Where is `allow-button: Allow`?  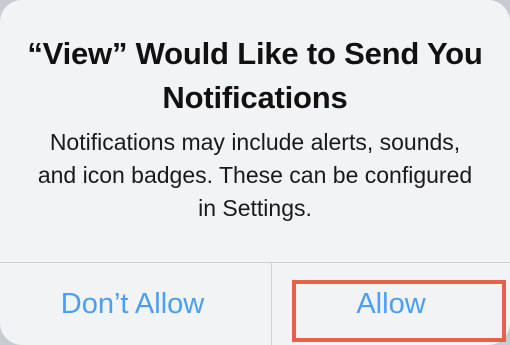
allow-button: Allow is located at coordinates (391, 304).